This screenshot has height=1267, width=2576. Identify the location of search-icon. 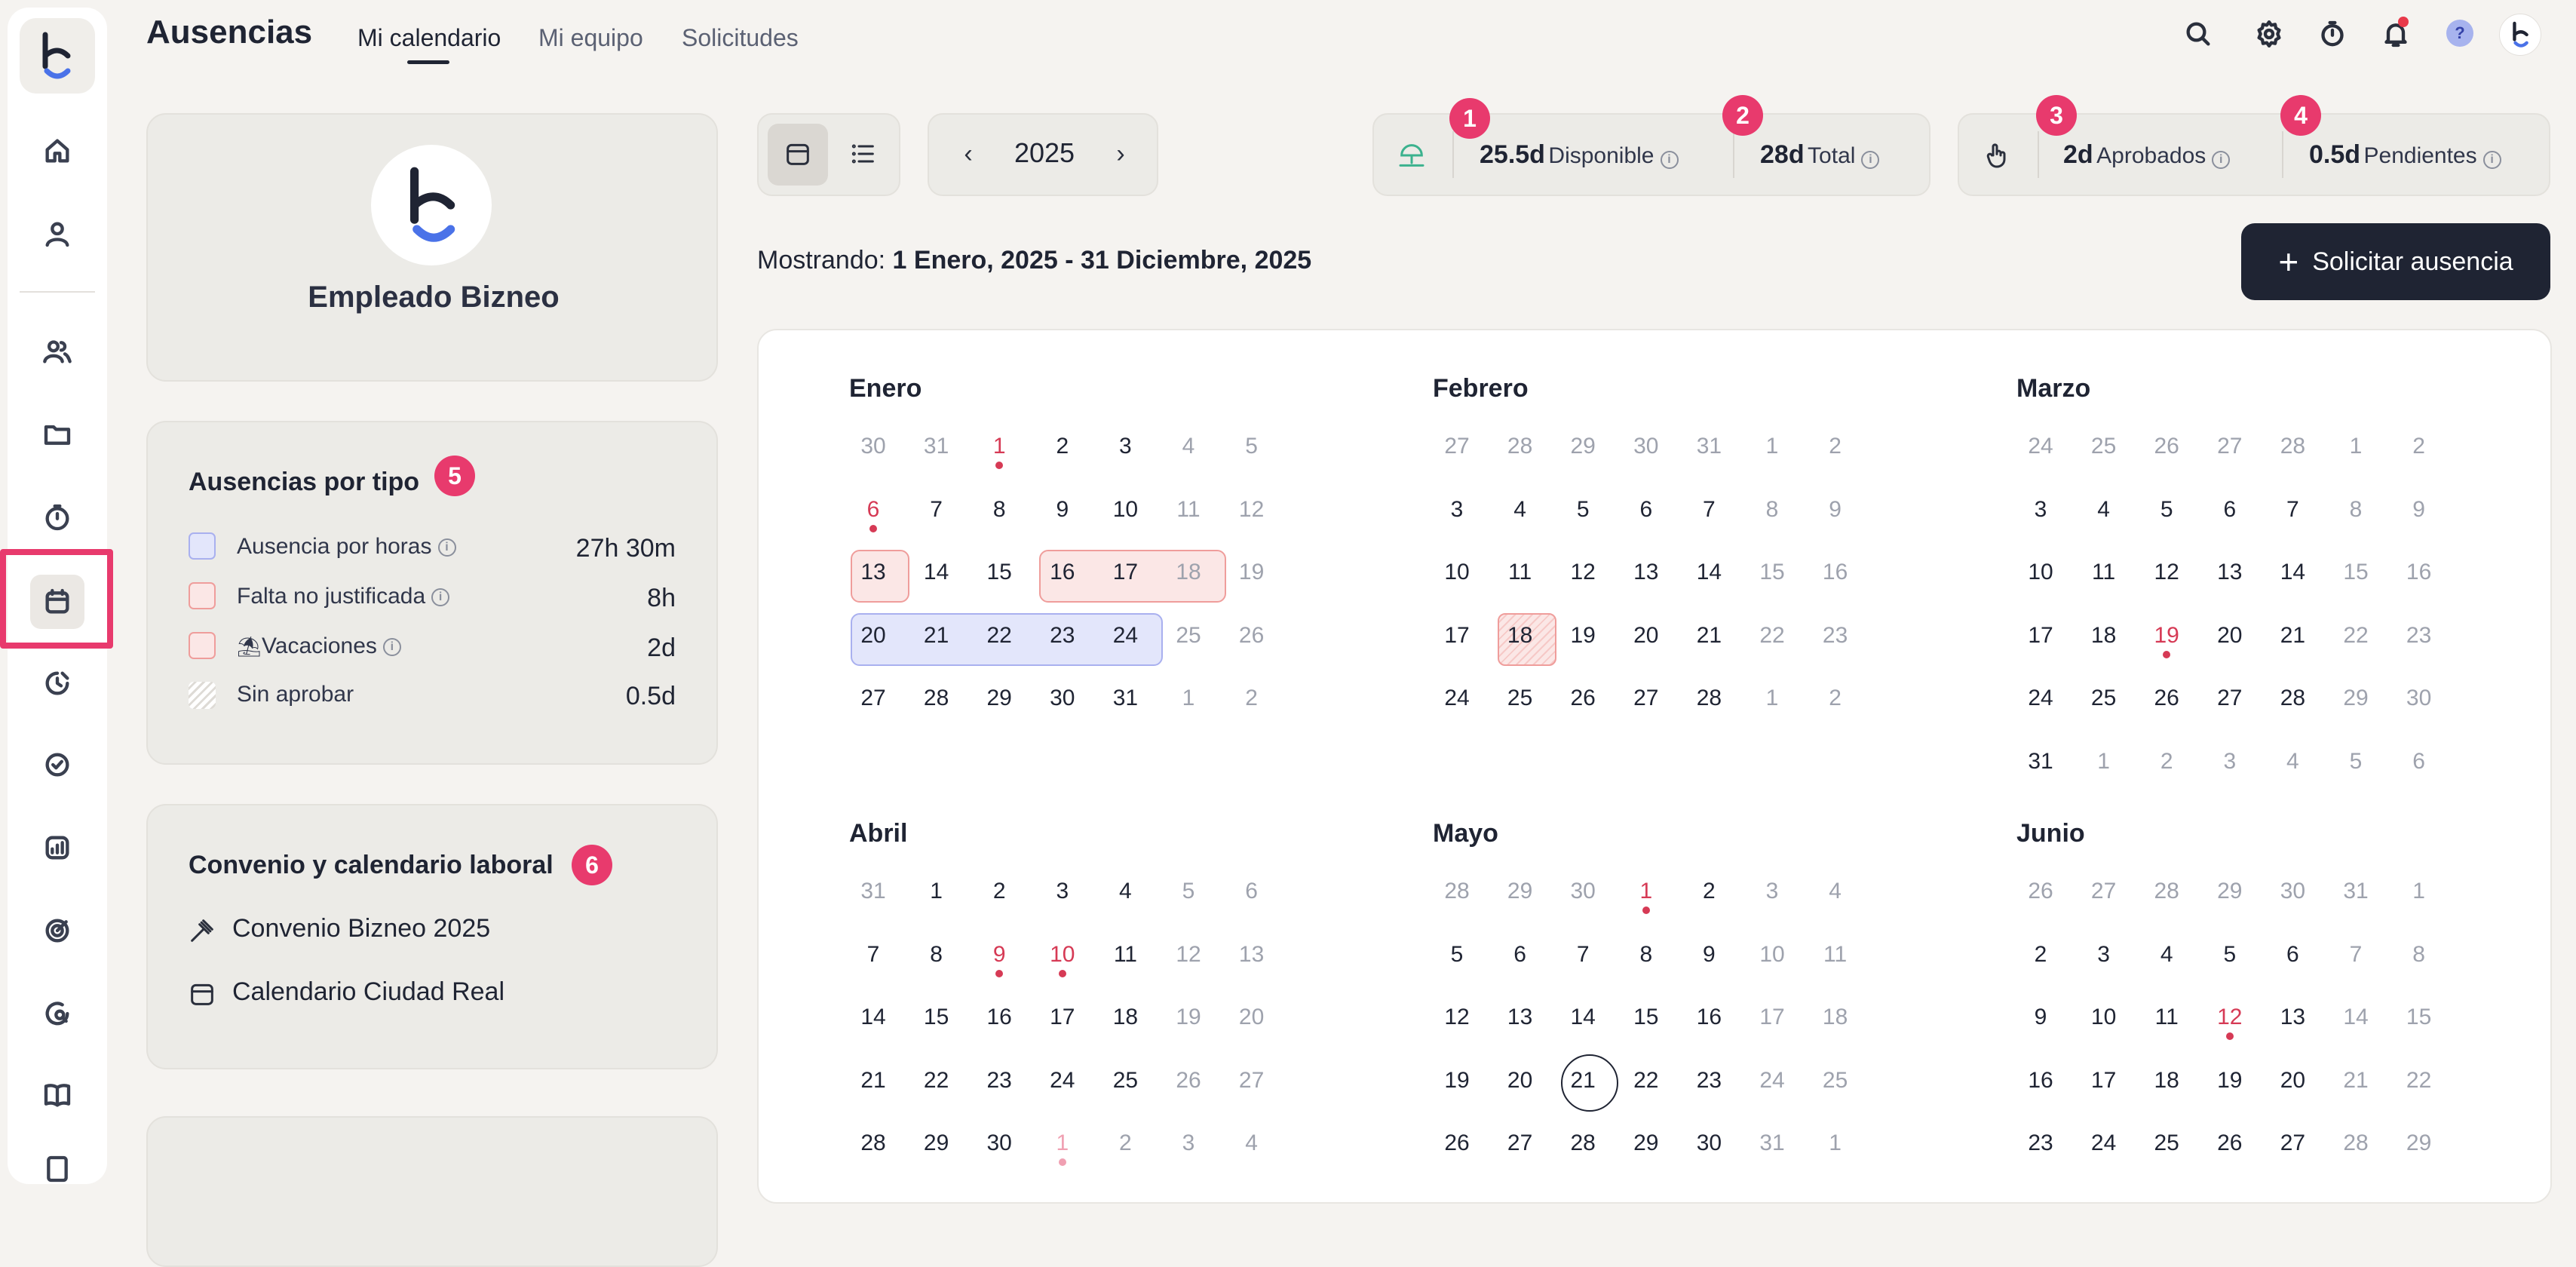
(2198, 34).